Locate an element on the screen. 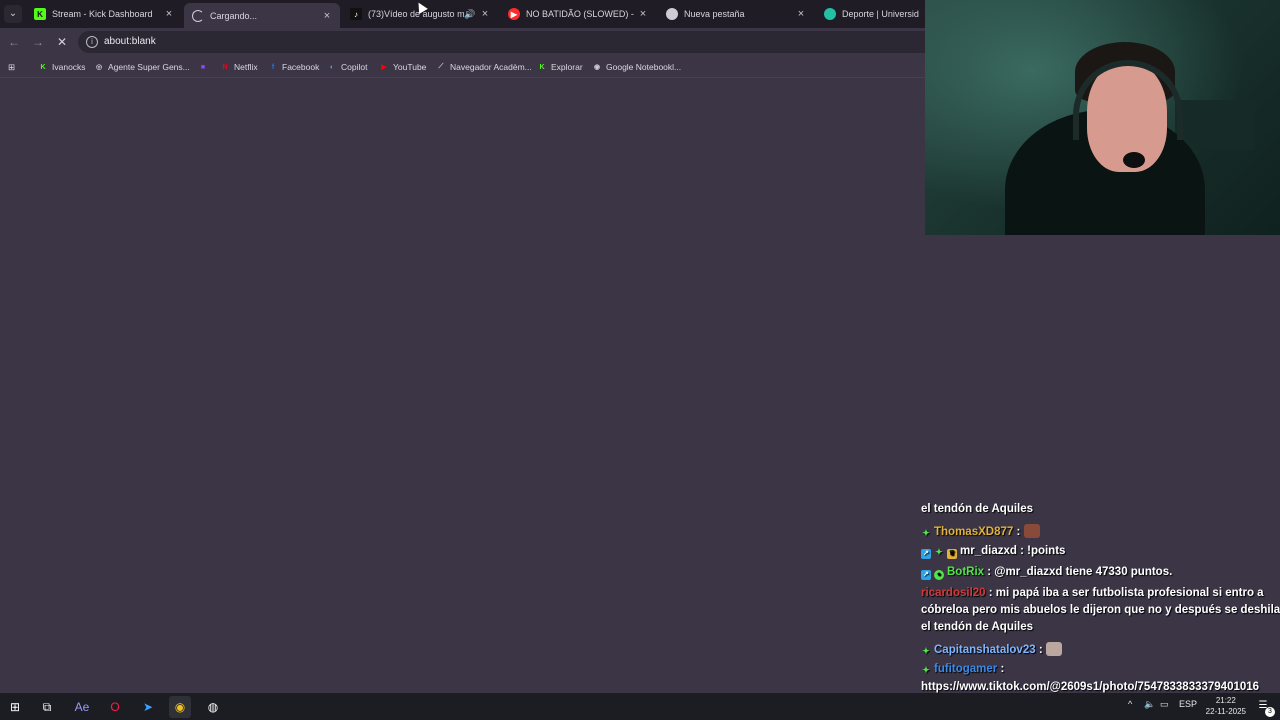 The width and height of the screenshot is (1280, 720). bookmark-favicon-icon: f is located at coordinates (273, 67).